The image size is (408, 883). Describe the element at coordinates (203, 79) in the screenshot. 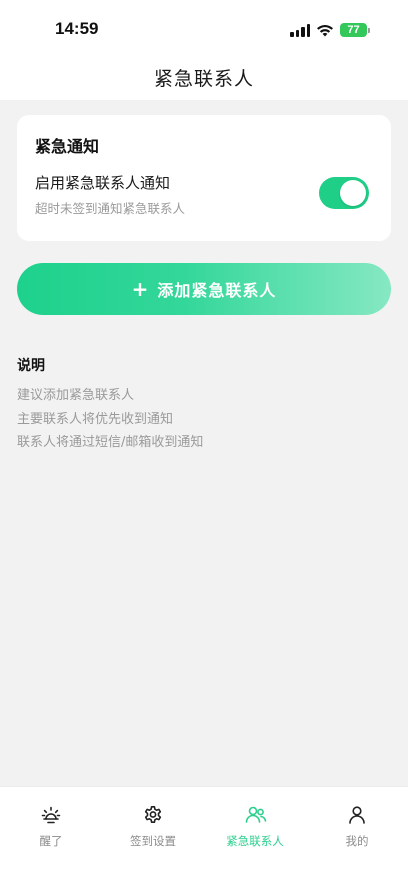

I see `page-title: 紧急联系人` at that location.